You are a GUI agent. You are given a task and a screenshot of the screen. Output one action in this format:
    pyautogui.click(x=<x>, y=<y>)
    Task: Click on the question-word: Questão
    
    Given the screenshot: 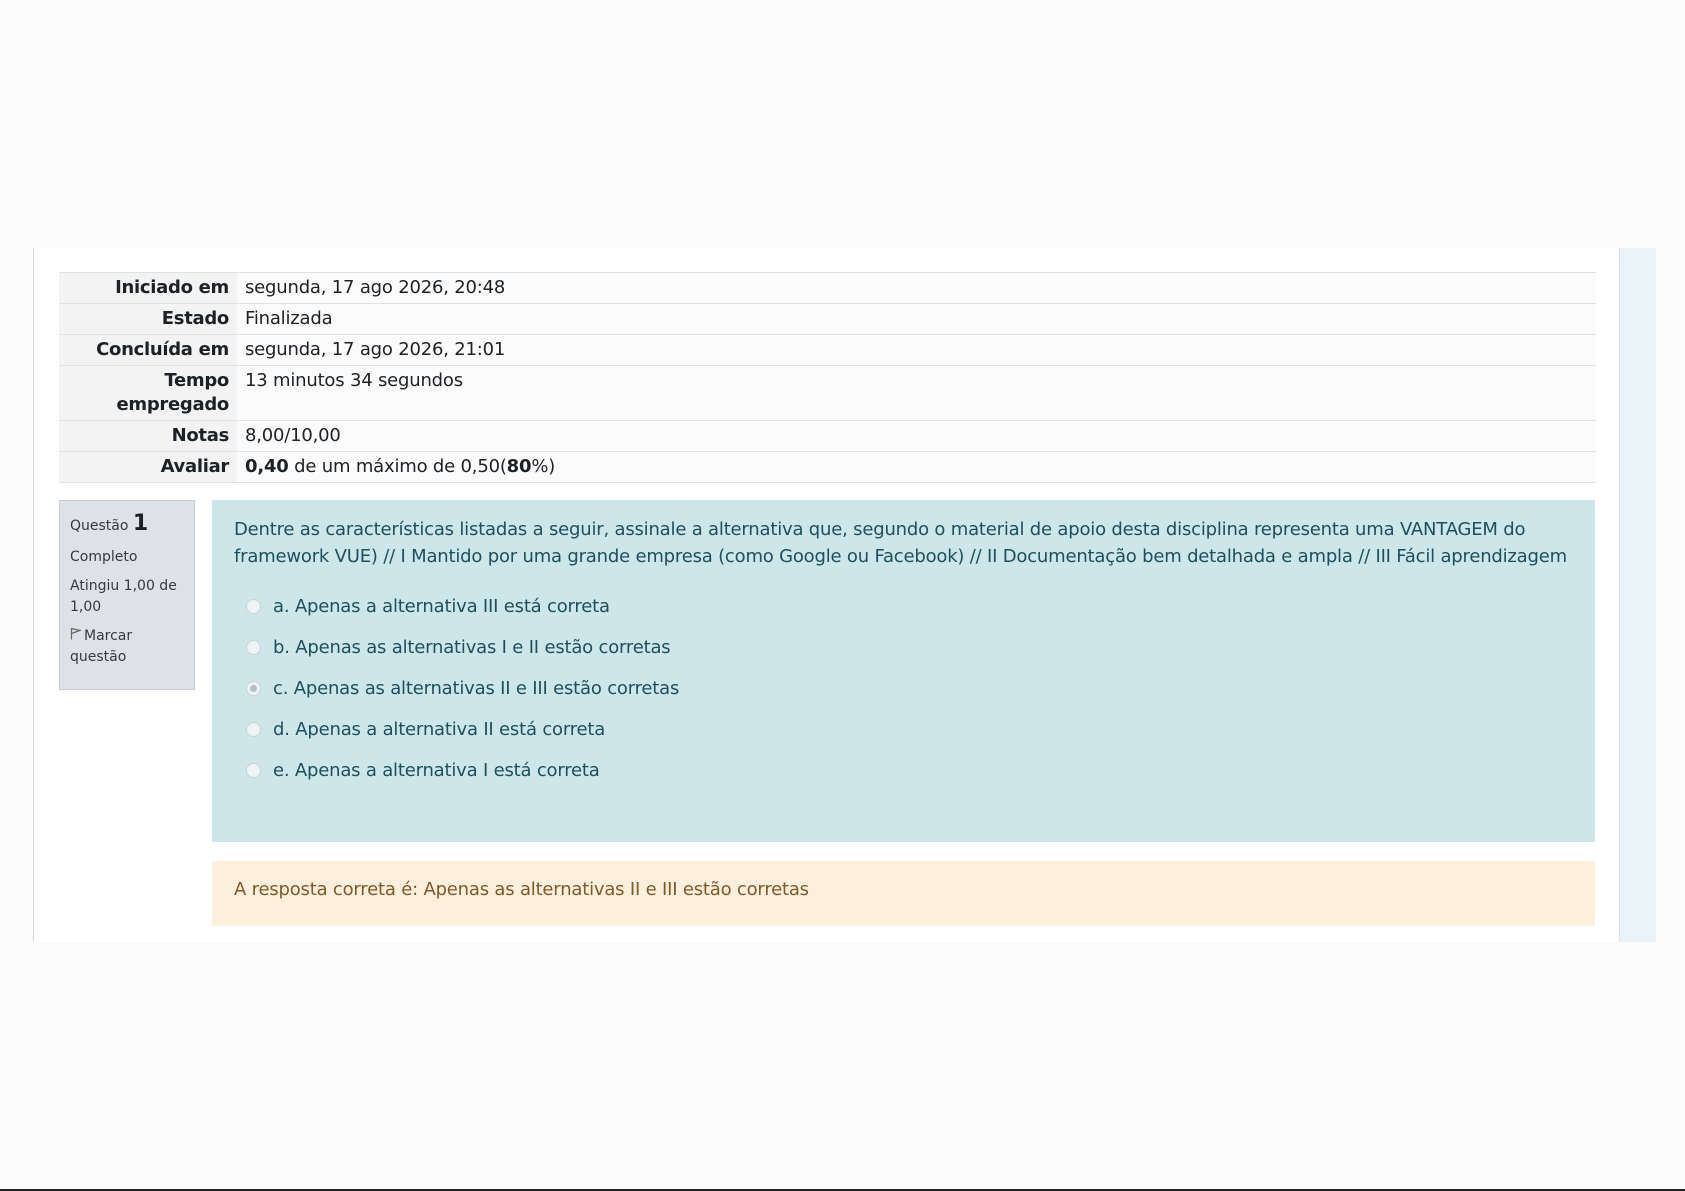 What is the action you would take?
    pyautogui.click(x=99, y=526)
    